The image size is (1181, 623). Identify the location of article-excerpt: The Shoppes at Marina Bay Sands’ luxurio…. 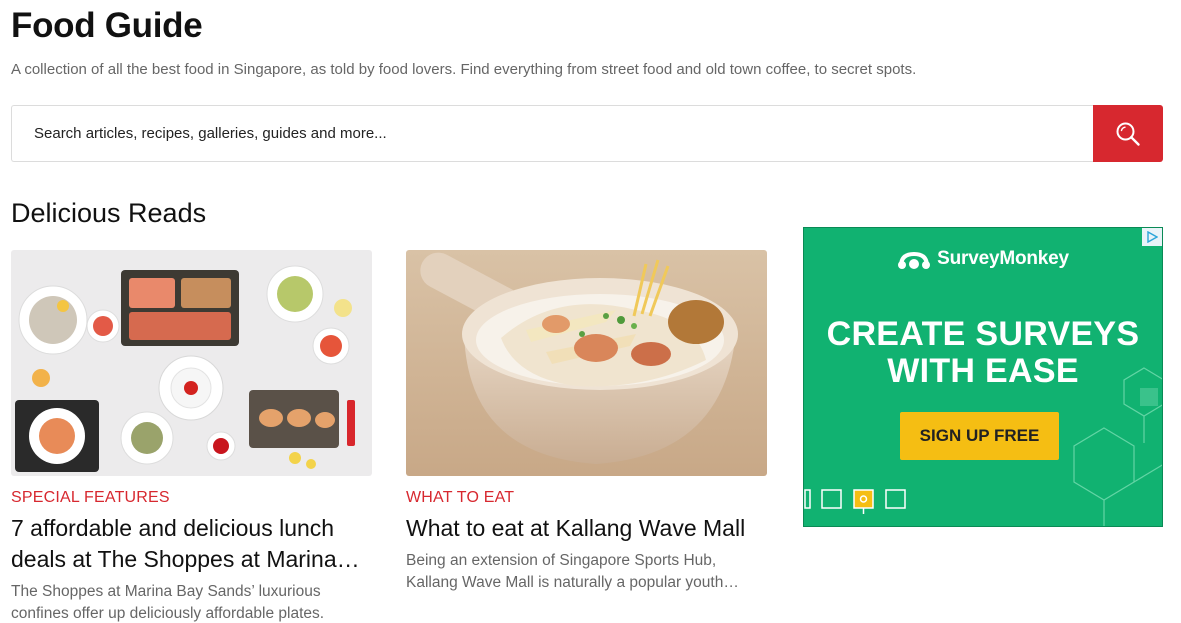
(168, 602).